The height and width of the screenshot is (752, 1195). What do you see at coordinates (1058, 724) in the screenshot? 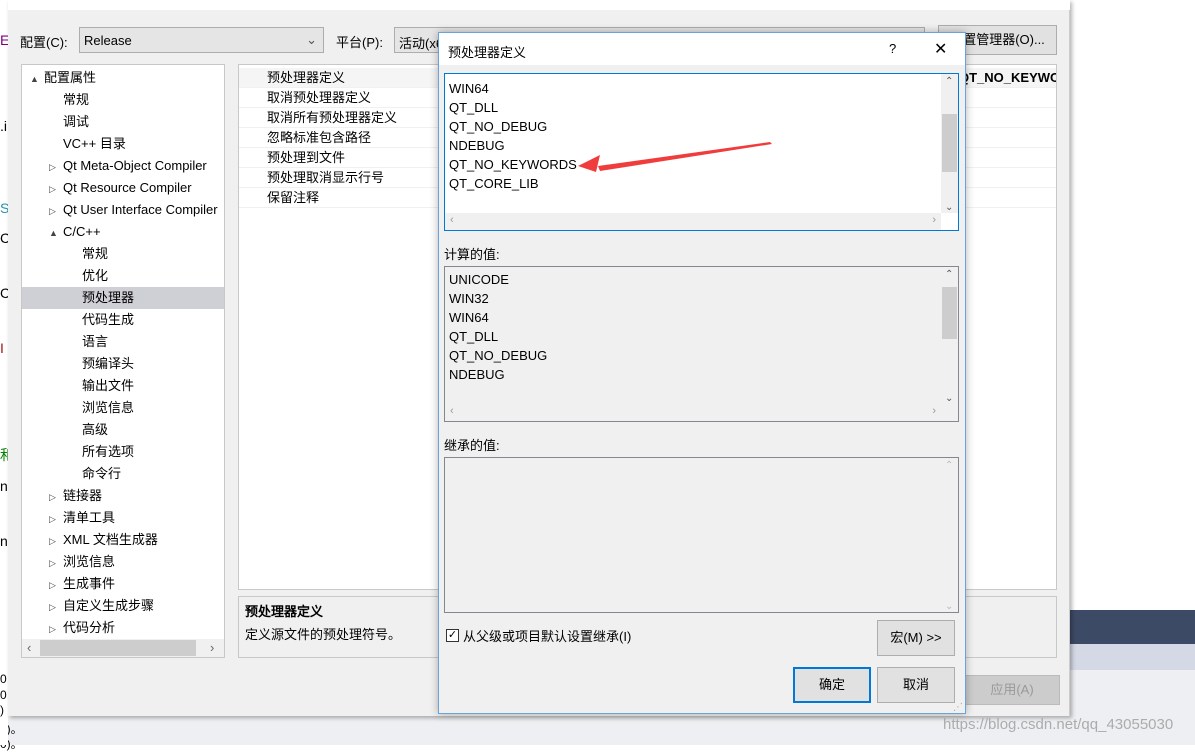
I see `watermark: https://blog.csdn.net/qq_43055030` at bounding box center [1058, 724].